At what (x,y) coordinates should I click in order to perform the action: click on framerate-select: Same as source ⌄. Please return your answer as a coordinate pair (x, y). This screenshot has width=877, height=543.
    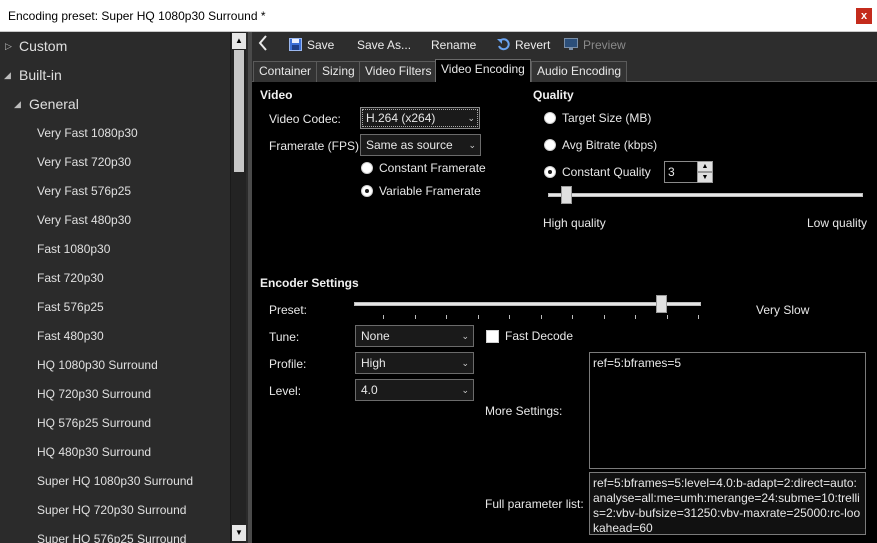
    Looking at the image, I should click on (420, 145).